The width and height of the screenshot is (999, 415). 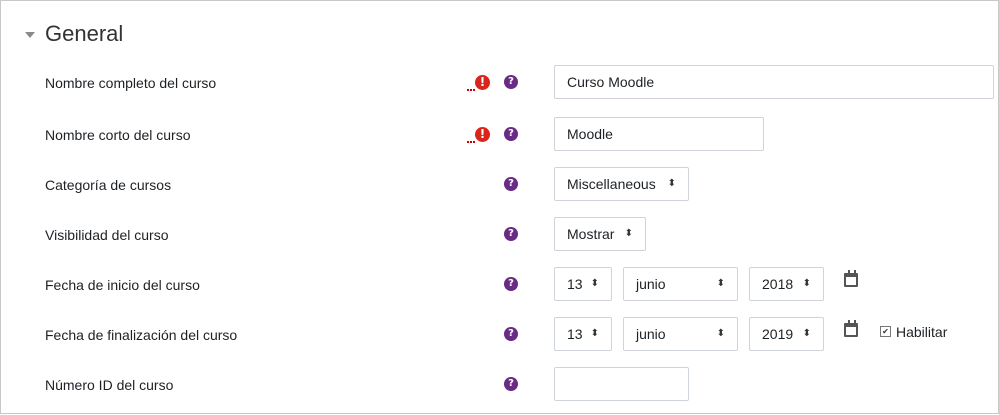 I want to click on fullname-label: Nombre completo del curso, so click(x=131, y=83).